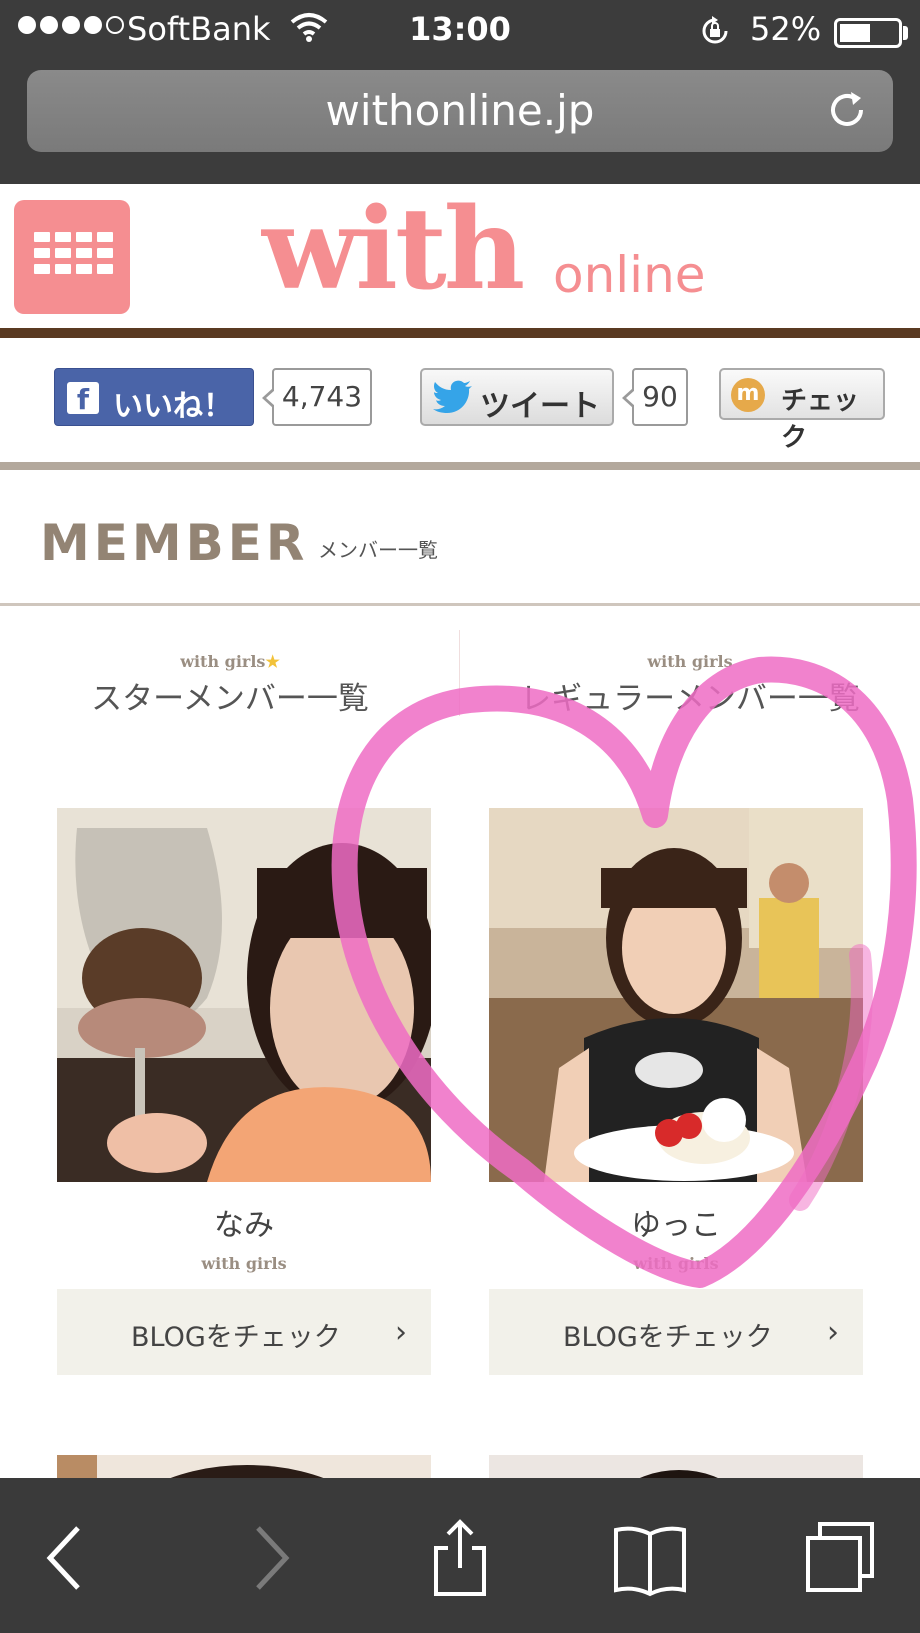 This screenshot has height=1633, width=920. Describe the element at coordinates (378, 550) in the screenshot. I see `section-subtitle: メンバー一覧` at that location.